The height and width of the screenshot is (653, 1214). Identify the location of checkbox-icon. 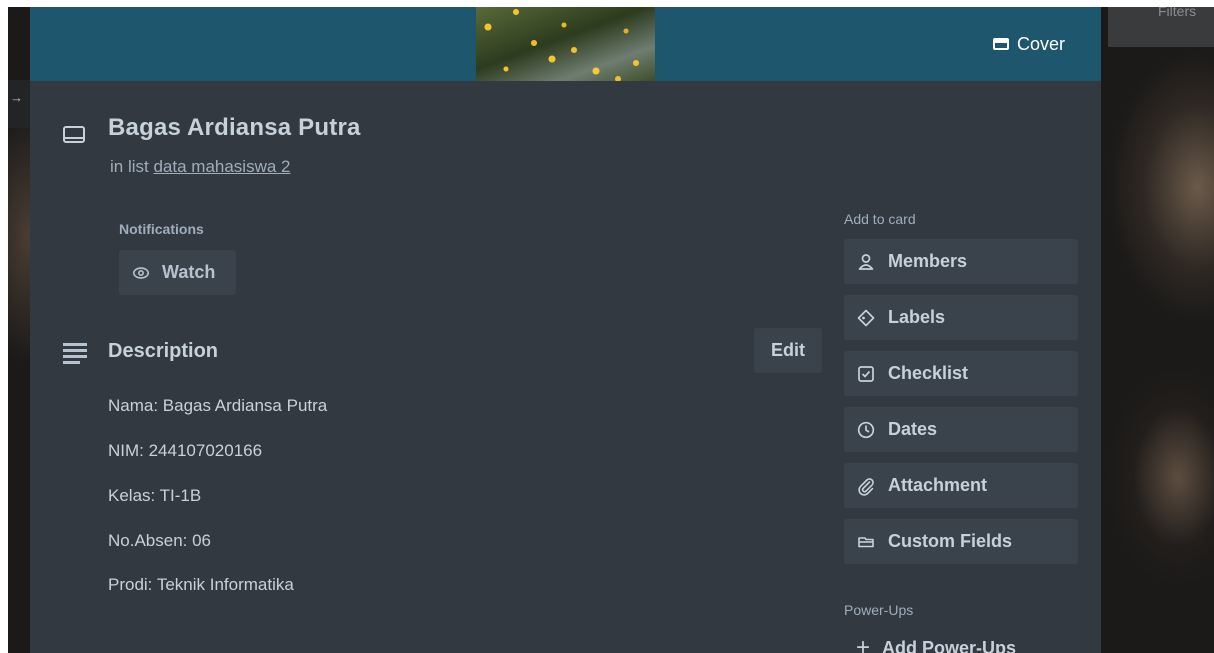
(866, 373).